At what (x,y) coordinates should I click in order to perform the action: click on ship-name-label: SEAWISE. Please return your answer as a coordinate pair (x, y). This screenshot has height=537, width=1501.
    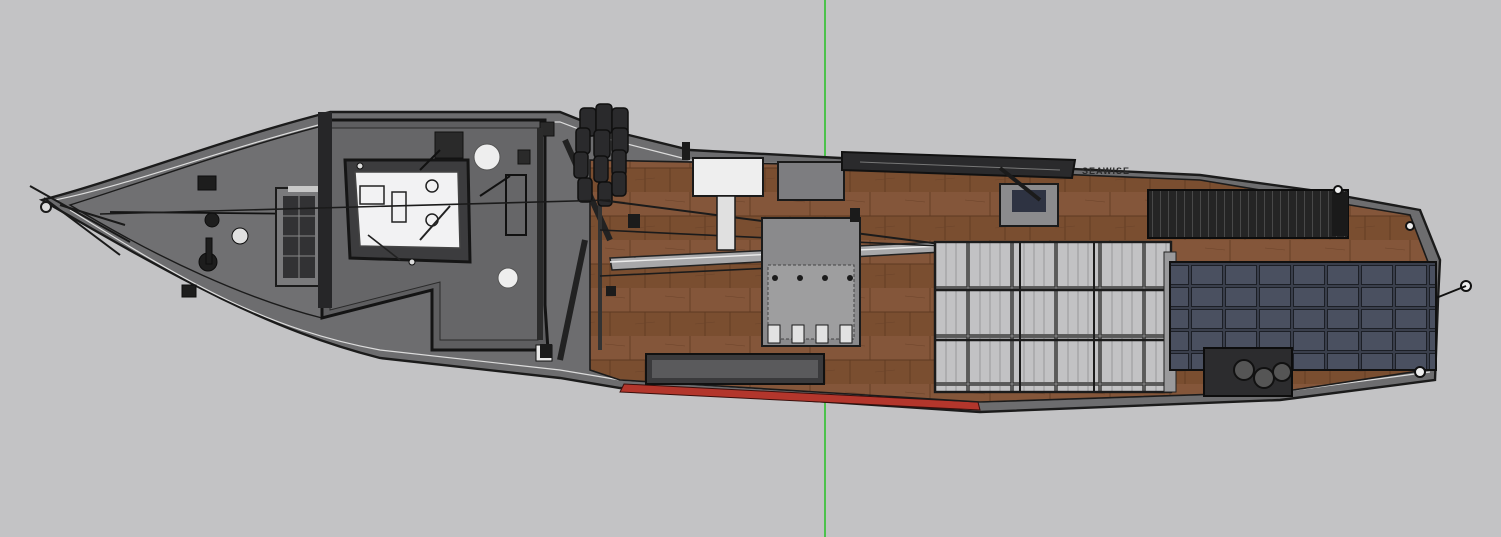
    Looking at the image, I should click on (1106, 171).